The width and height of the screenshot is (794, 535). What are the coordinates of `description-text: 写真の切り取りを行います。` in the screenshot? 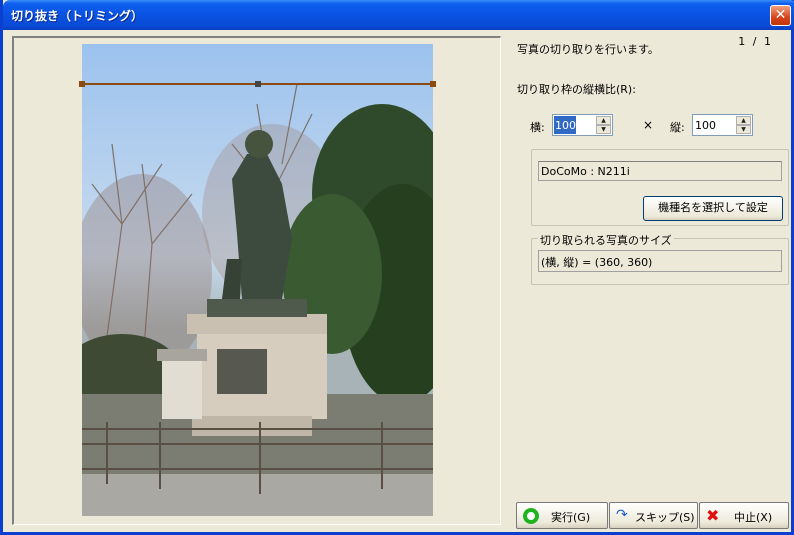 It's located at (588, 49).